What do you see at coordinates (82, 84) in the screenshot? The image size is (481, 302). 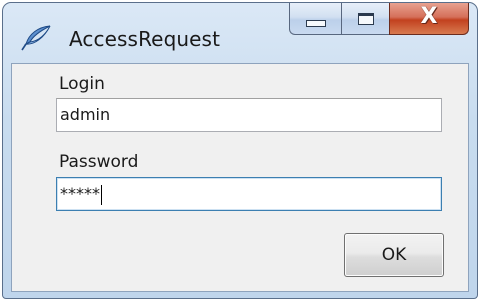 I see `login-label: Login` at bounding box center [82, 84].